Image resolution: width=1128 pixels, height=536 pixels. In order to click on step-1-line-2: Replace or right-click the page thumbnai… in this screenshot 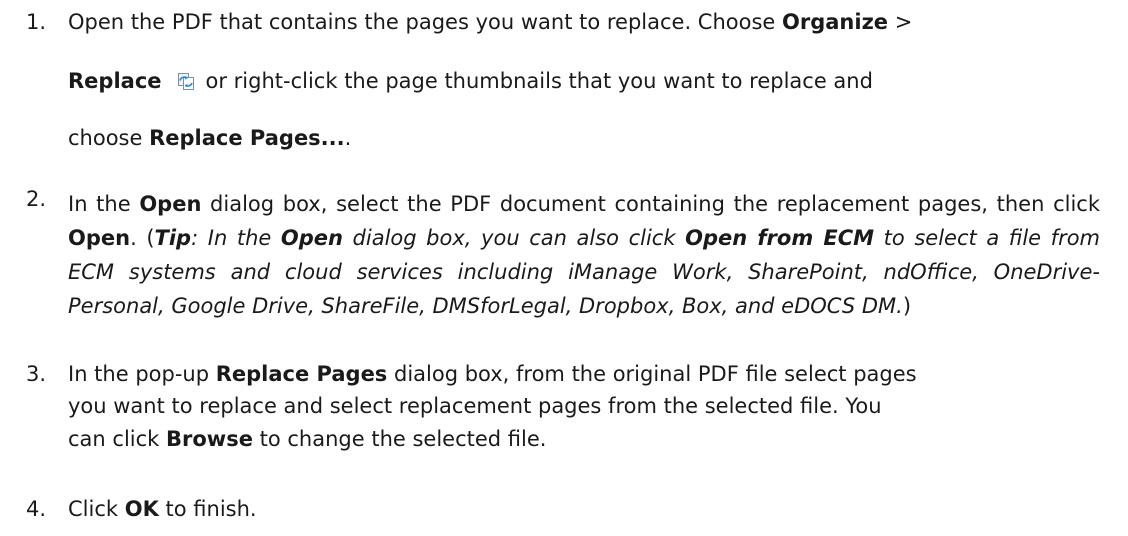, I will do `click(598, 83)`.